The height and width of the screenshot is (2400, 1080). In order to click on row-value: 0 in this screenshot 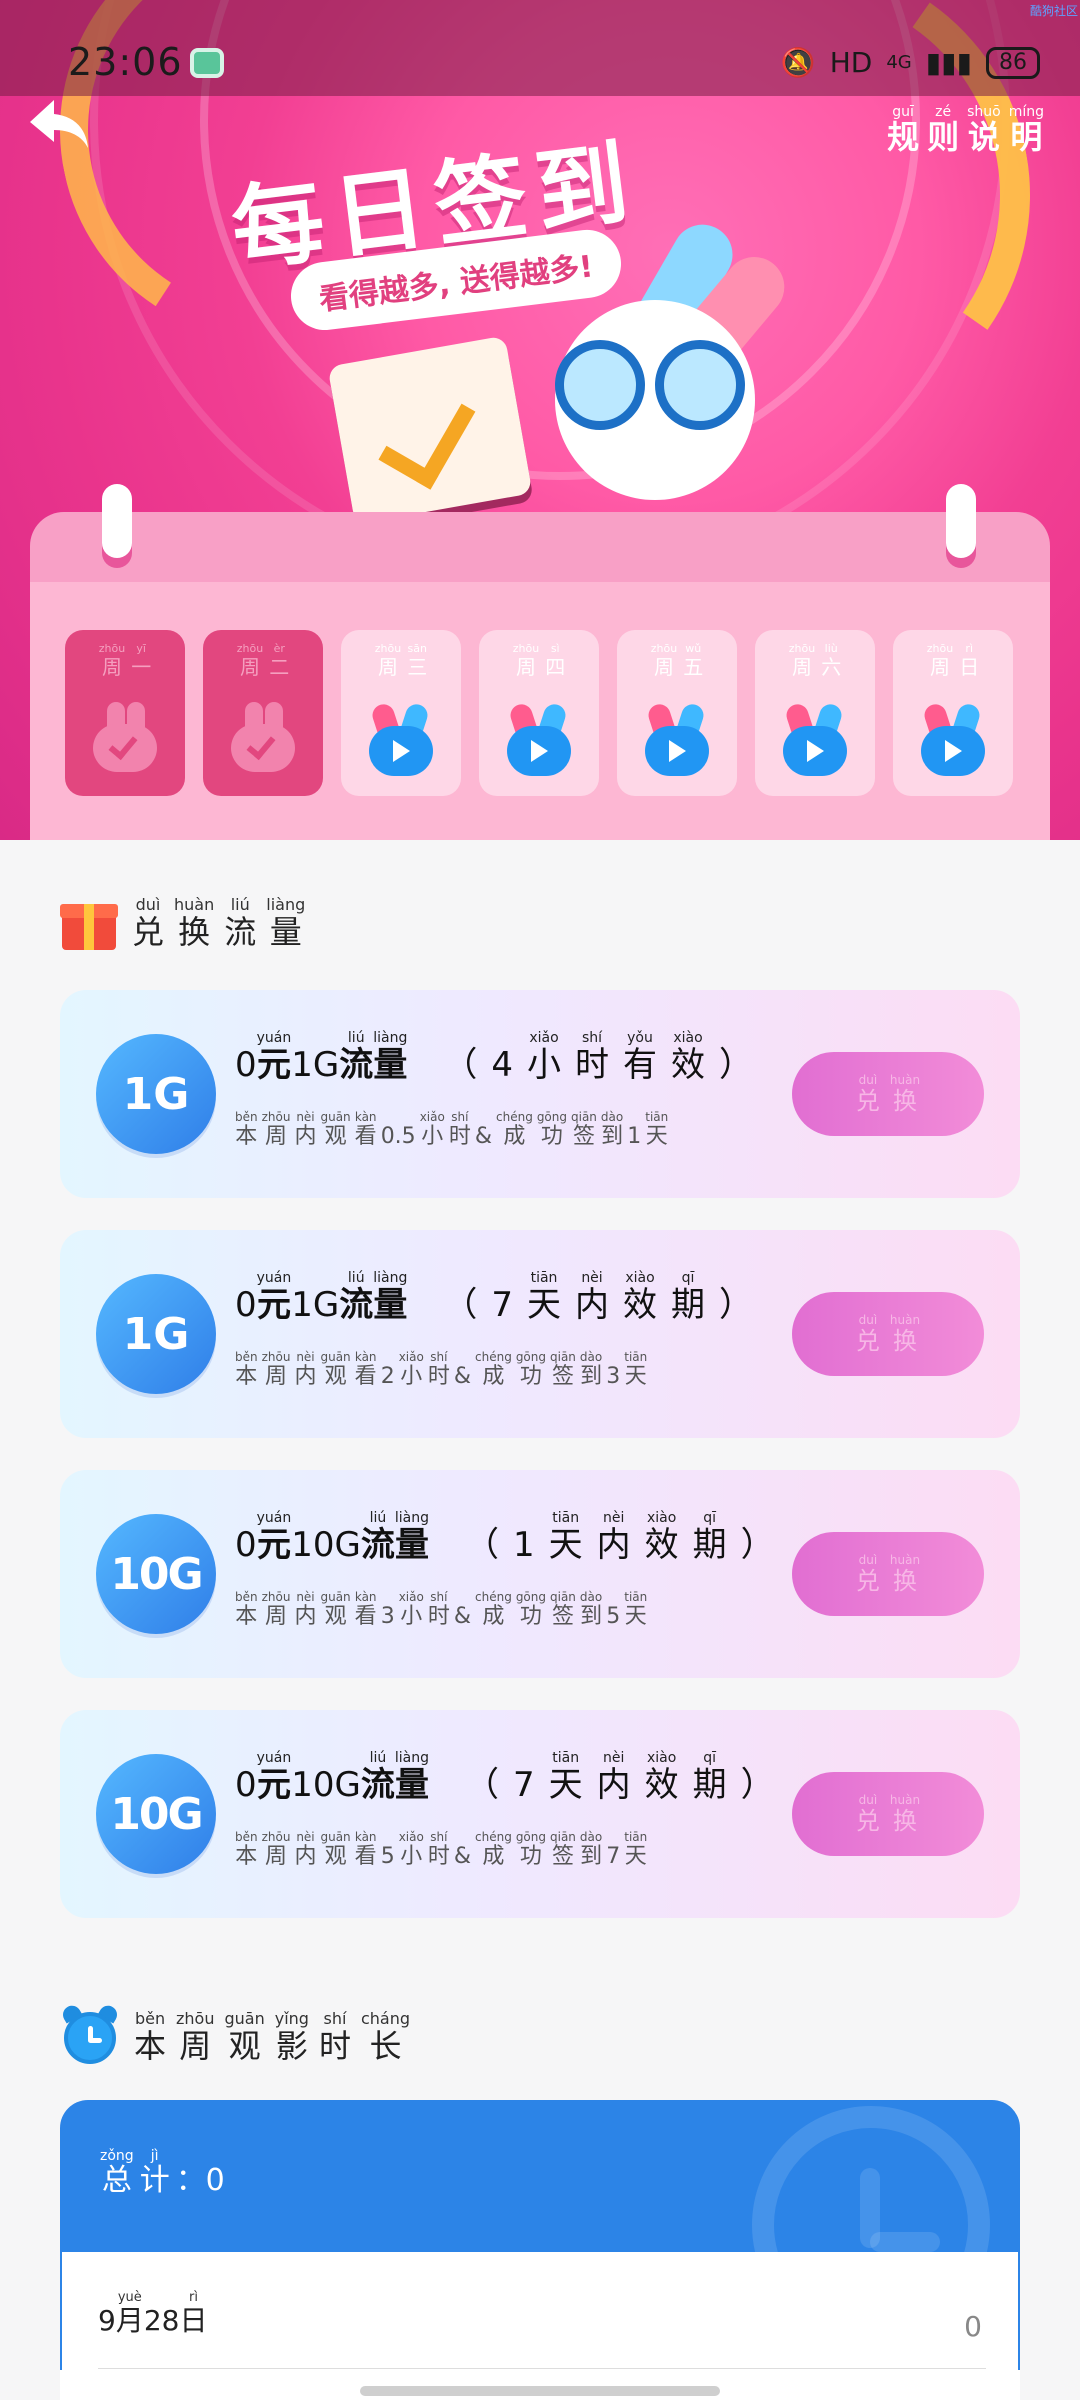, I will do `click(973, 2326)`.